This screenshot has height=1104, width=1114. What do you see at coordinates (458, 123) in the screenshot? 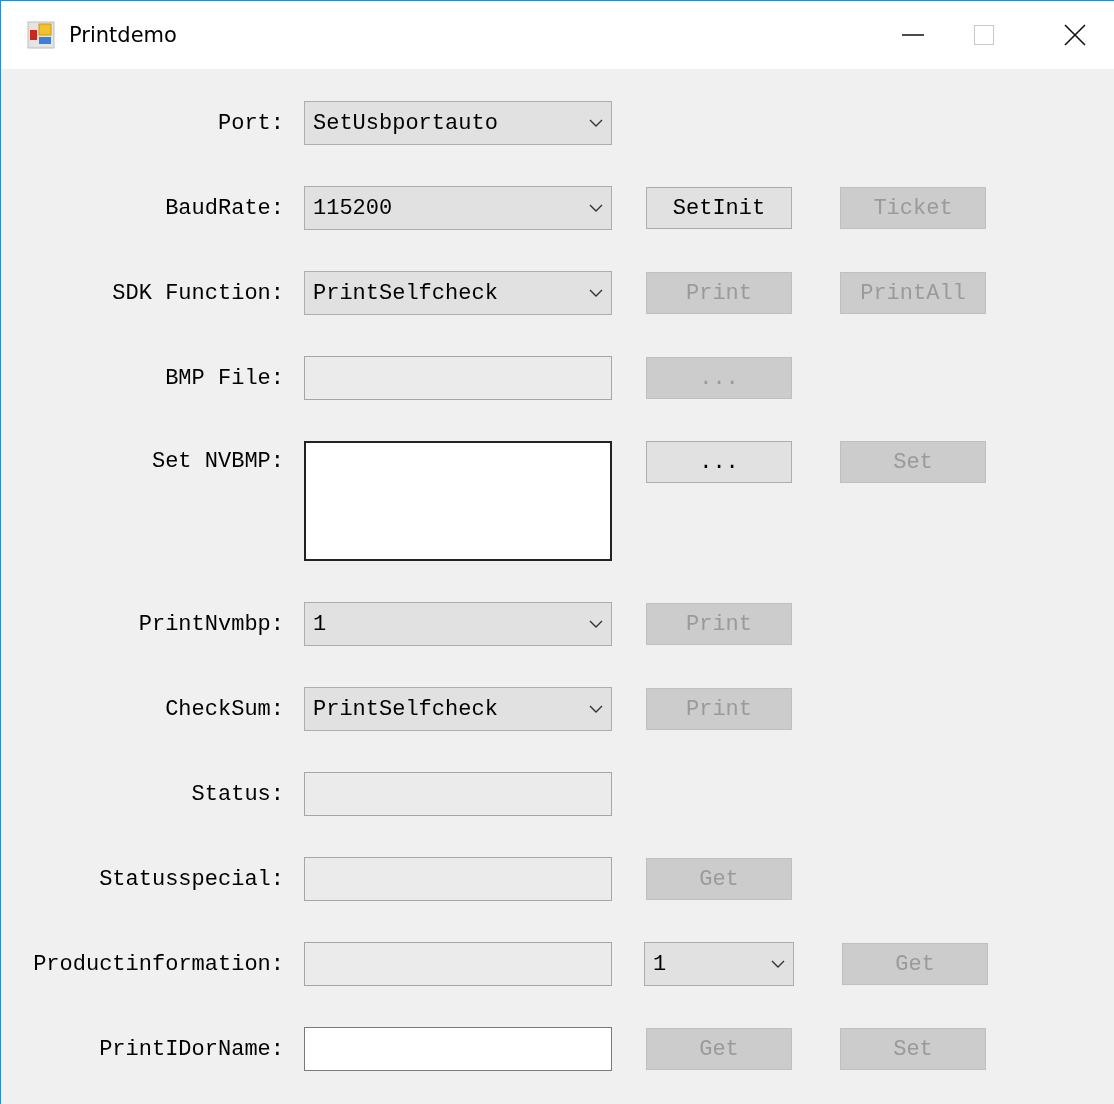
I see `dropdown: SetUsbportauto` at bounding box center [458, 123].